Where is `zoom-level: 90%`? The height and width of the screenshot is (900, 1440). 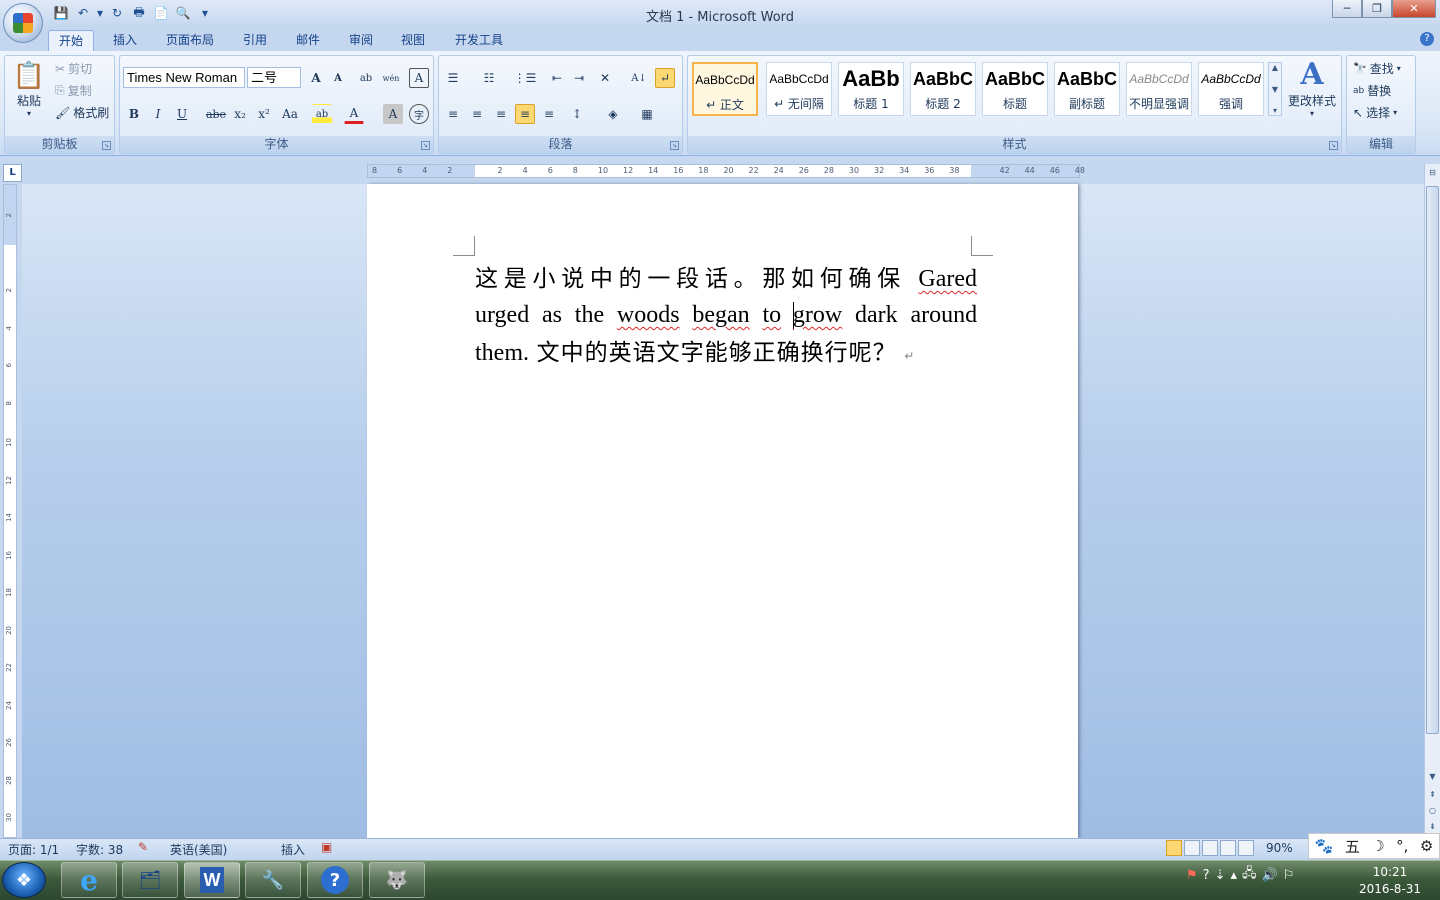 zoom-level: 90% is located at coordinates (1279, 848).